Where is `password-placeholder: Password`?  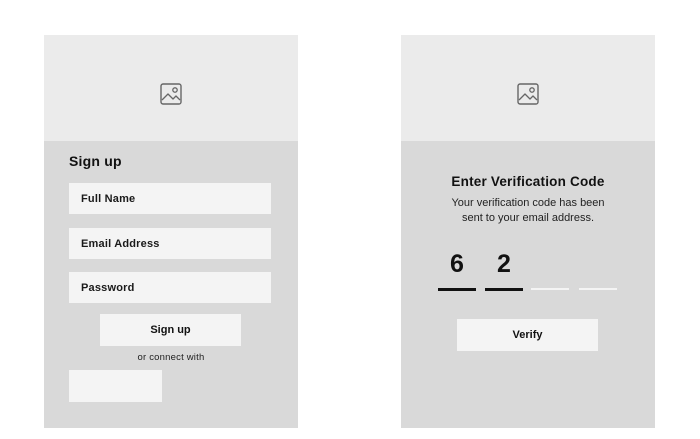 password-placeholder: Password is located at coordinates (108, 287).